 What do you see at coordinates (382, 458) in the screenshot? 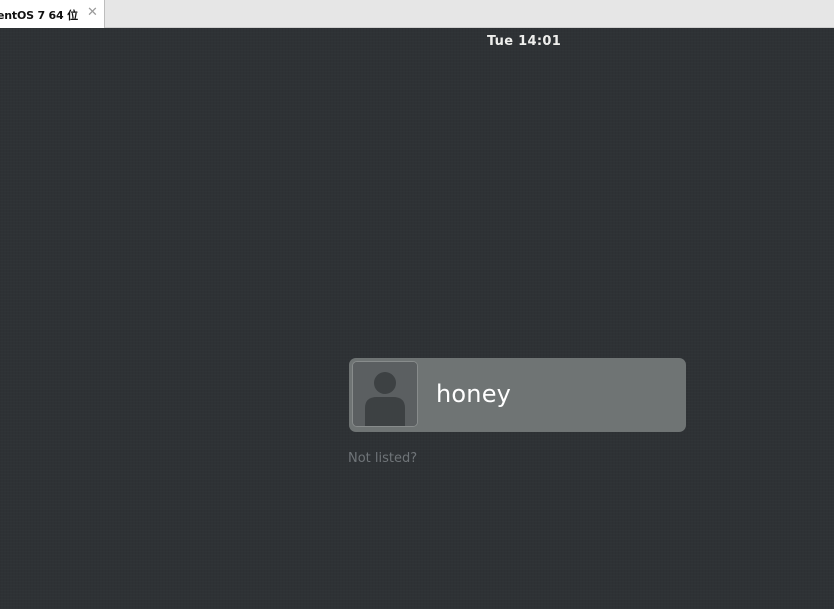
I see `not-listed-link: Not listed?` at bounding box center [382, 458].